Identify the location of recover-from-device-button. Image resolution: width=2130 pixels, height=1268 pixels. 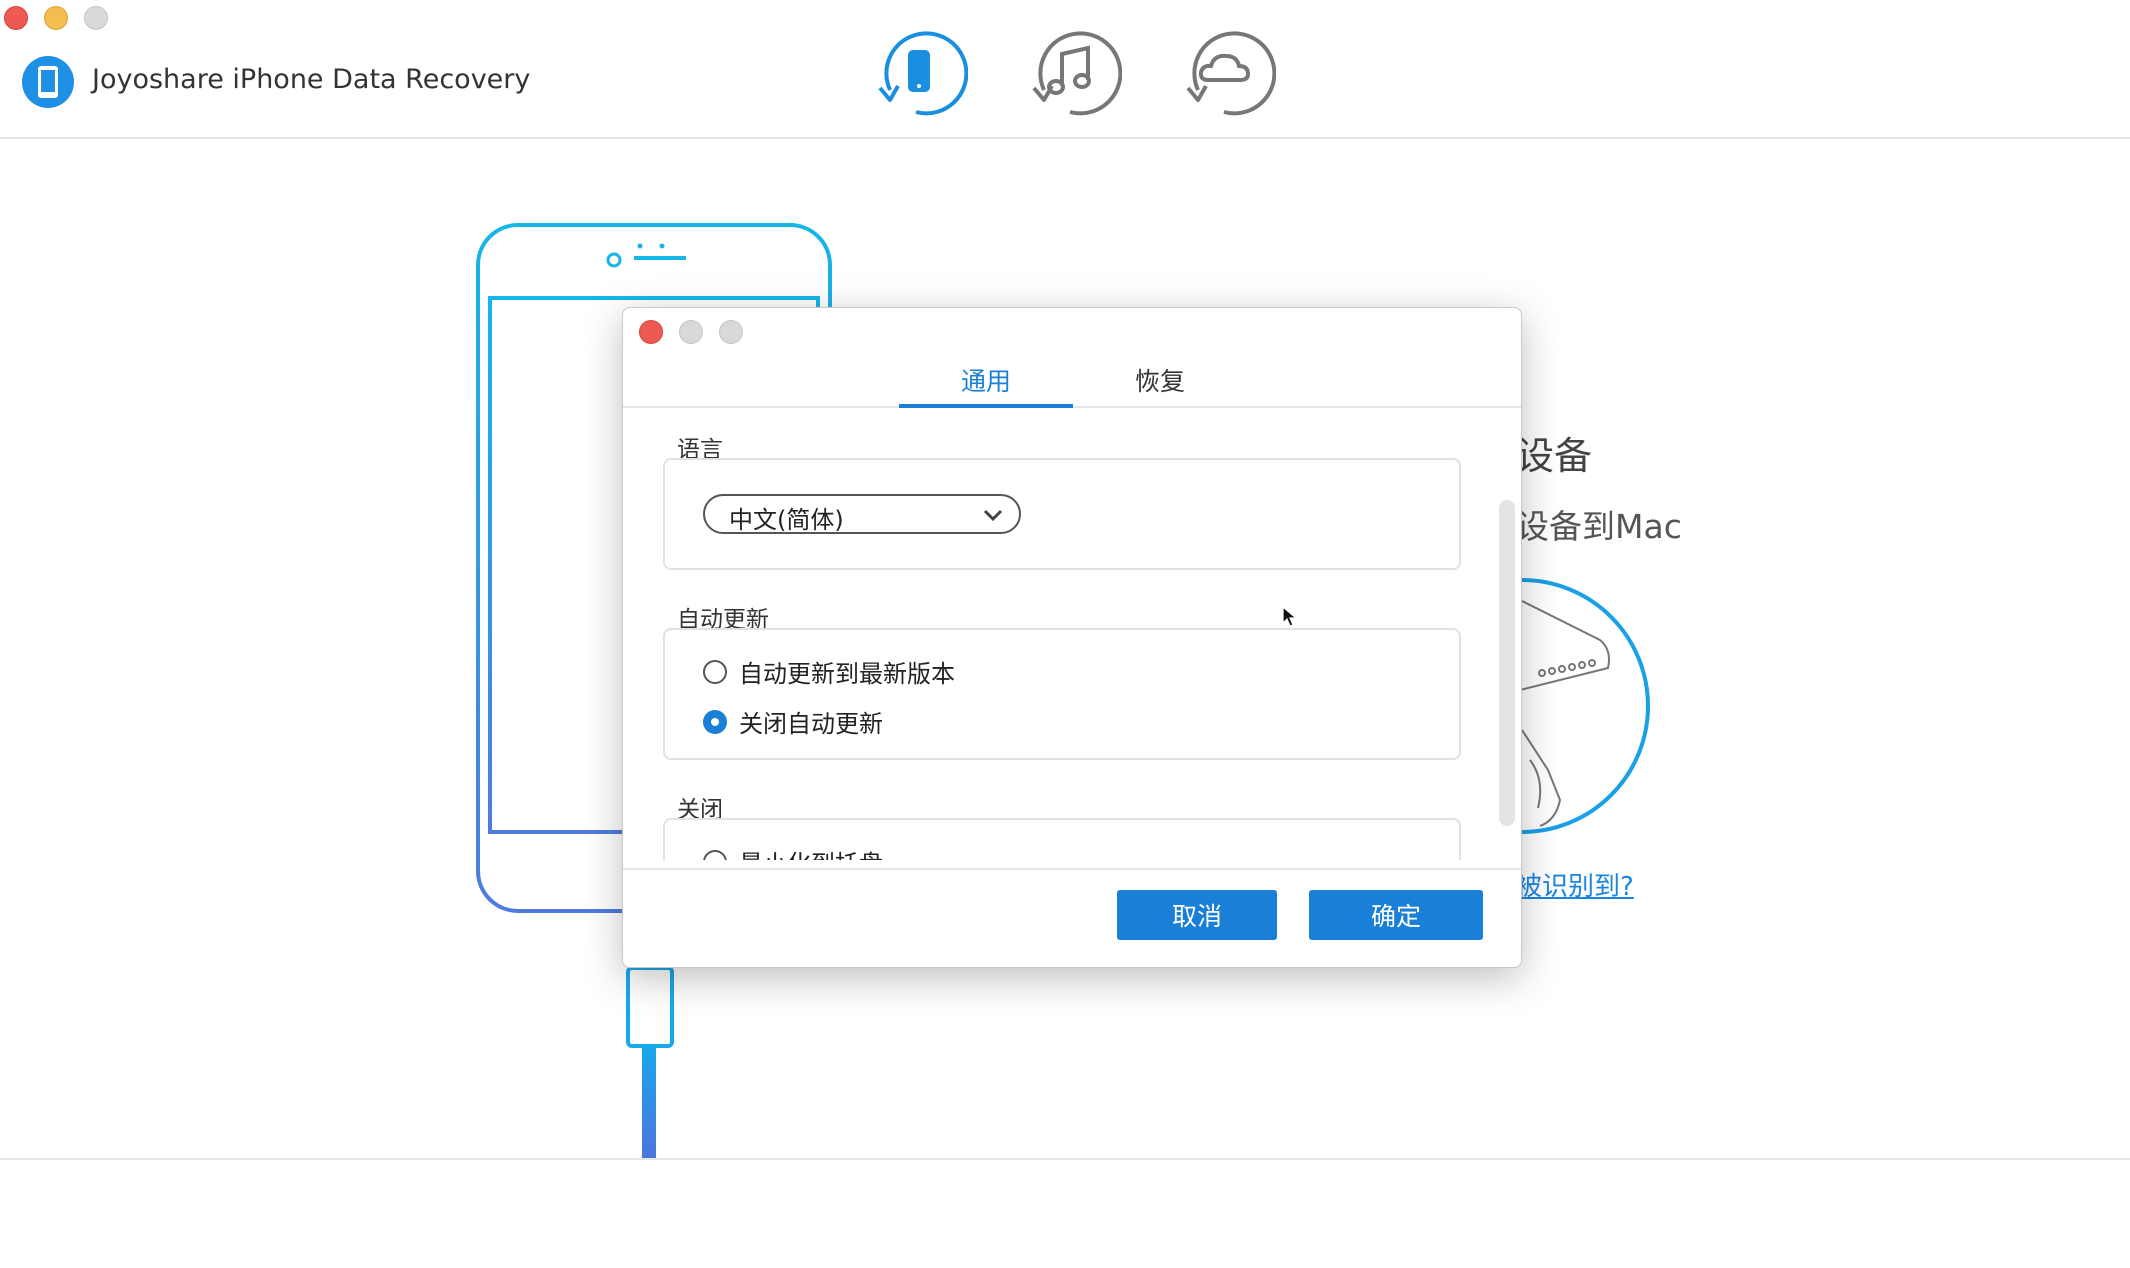
(918, 72).